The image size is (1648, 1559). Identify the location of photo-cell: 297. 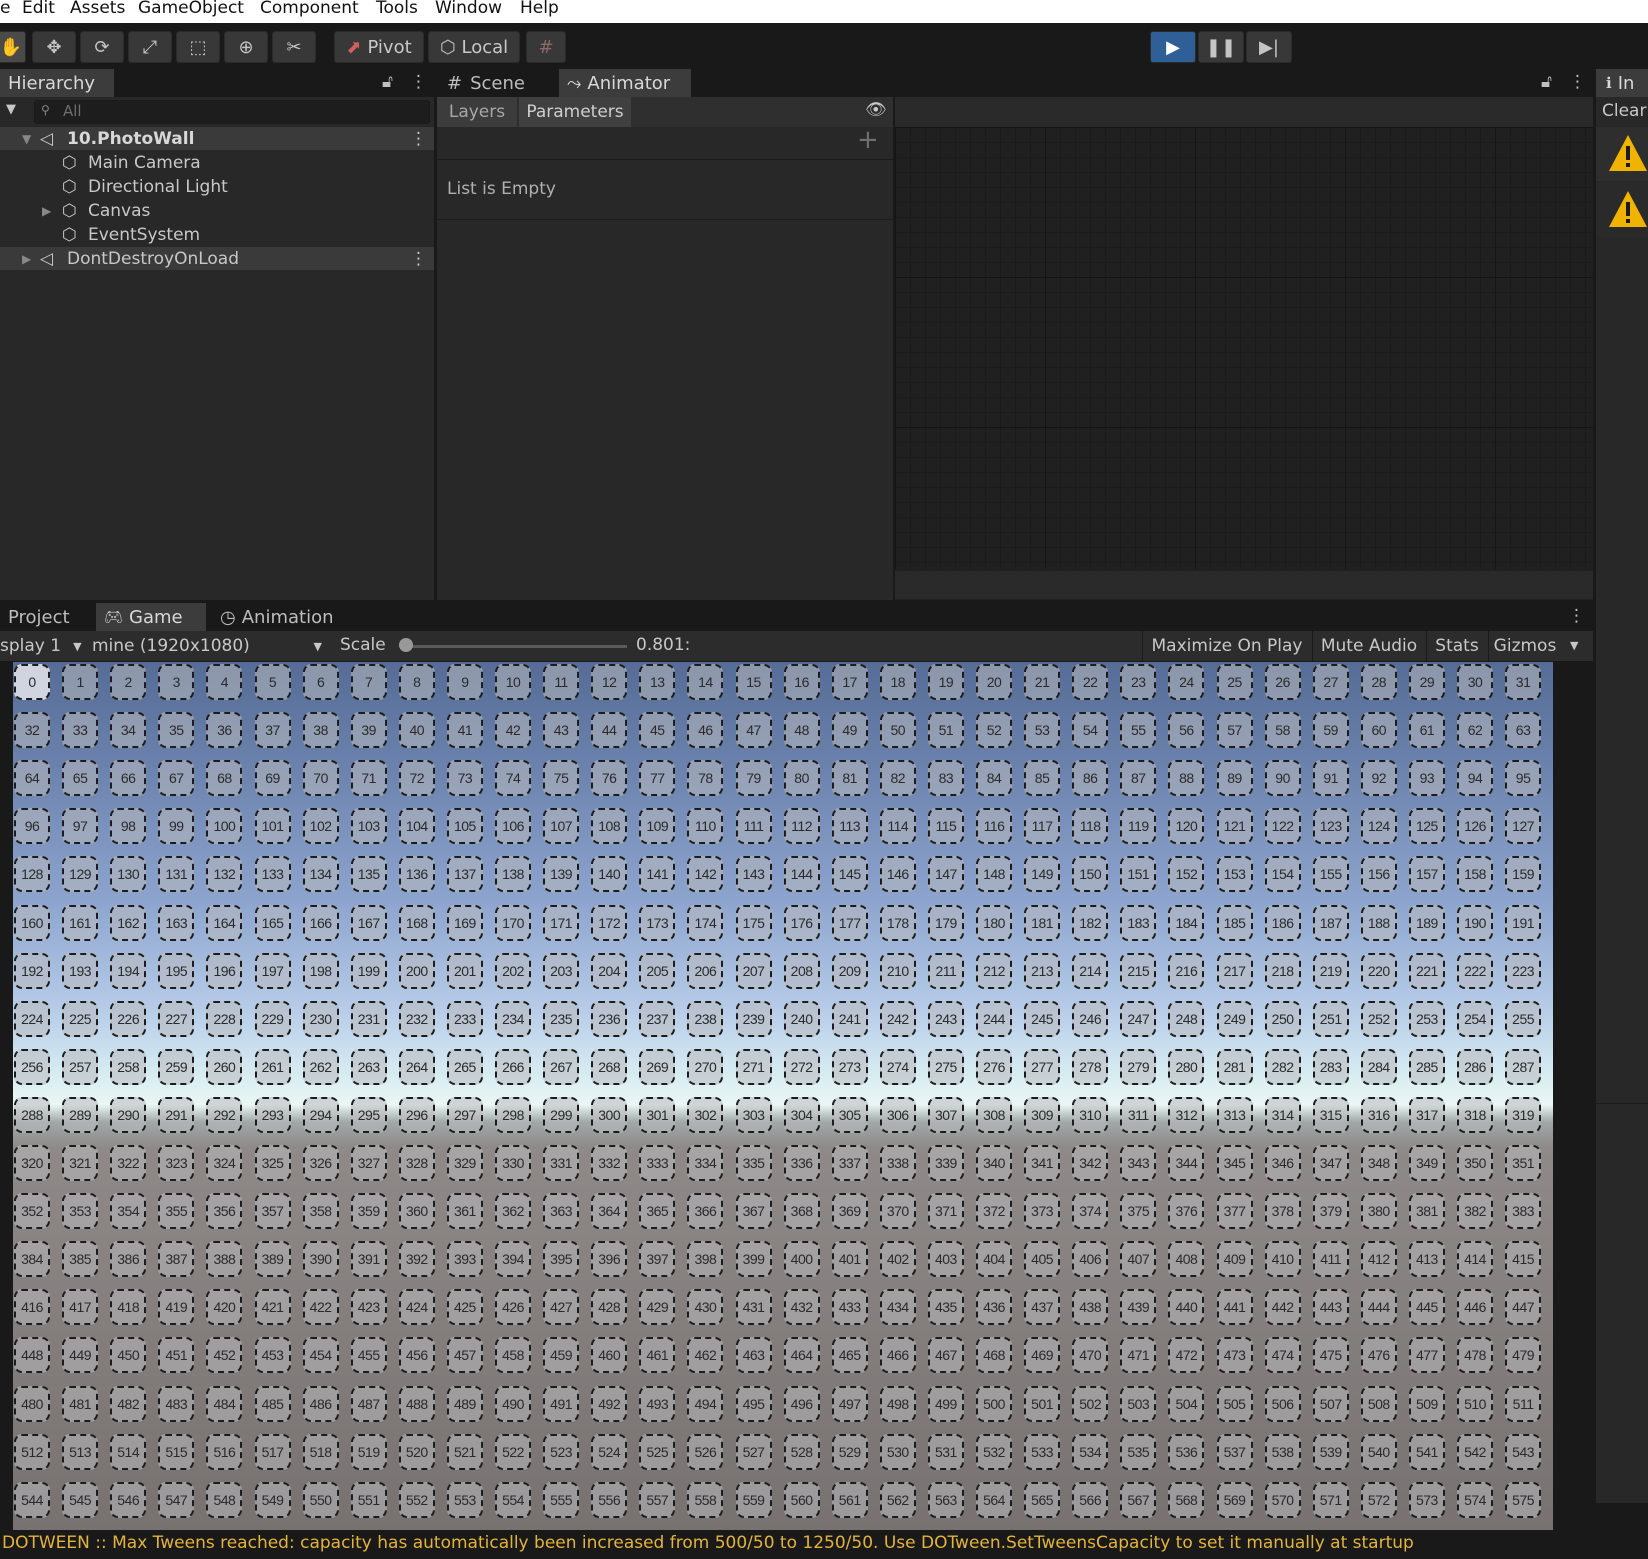
(464, 1114).